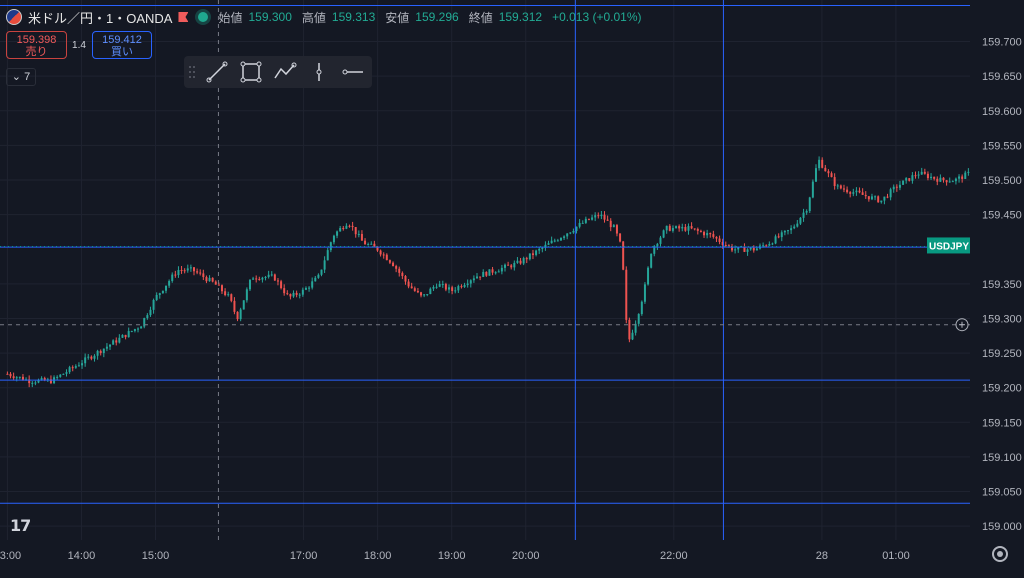  I want to click on price-tick-label: 159.450, so click(1002, 216).